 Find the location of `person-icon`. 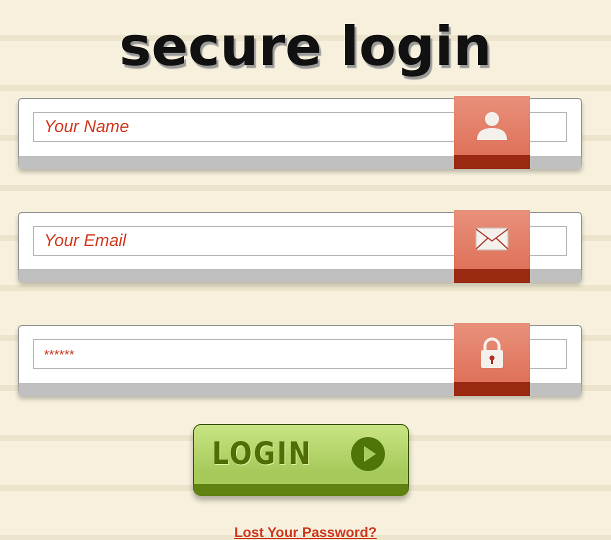

person-icon is located at coordinates (492, 126).